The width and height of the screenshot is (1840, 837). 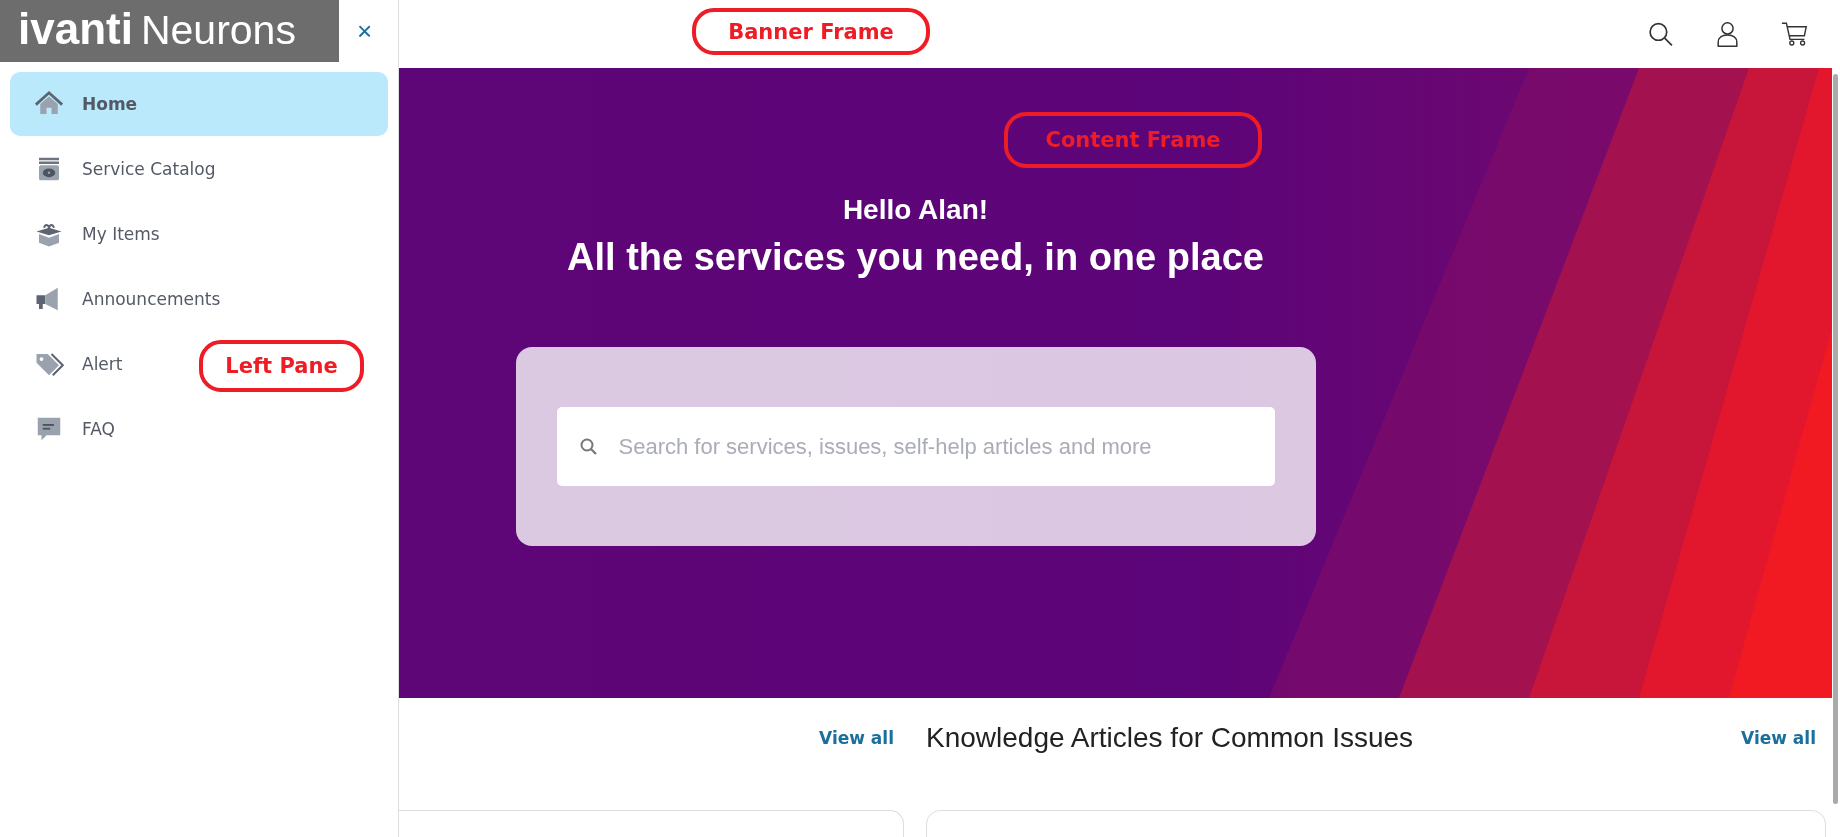 I want to click on nav-item: Service Catalog, so click(x=119, y=169).